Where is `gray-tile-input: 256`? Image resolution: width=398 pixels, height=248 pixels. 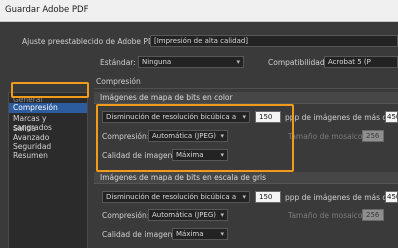 gray-tile-input: 256 is located at coordinates (373, 215).